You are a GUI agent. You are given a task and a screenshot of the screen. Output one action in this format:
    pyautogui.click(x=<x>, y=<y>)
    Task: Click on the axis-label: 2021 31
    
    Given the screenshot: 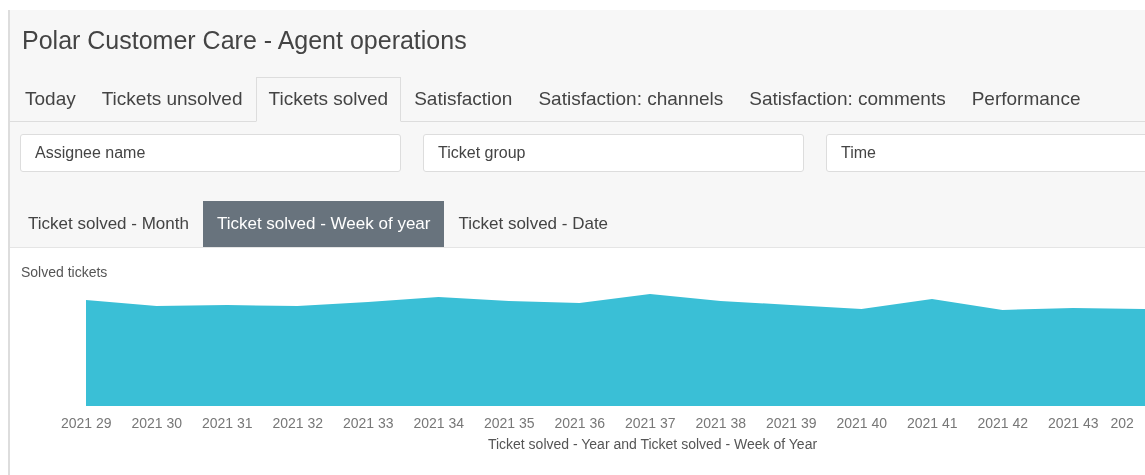 What is the action you would take?
    pyautogui.click(x=227, y=423)
    